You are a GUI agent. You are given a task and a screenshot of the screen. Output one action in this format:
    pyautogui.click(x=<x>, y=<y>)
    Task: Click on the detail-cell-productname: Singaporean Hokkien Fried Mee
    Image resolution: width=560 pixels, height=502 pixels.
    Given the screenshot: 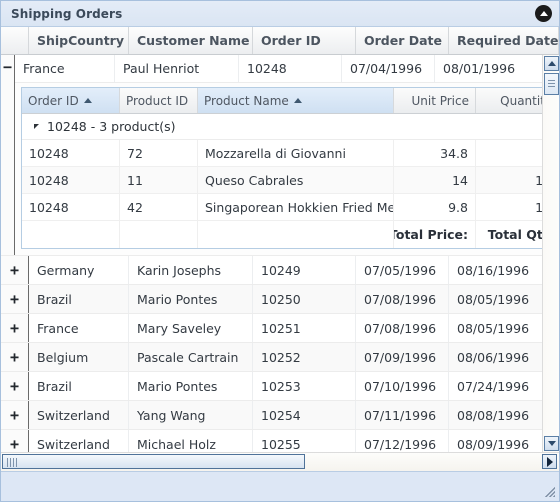 What is the action you would take?
    pyautogui.click(x=296, y=207)
    